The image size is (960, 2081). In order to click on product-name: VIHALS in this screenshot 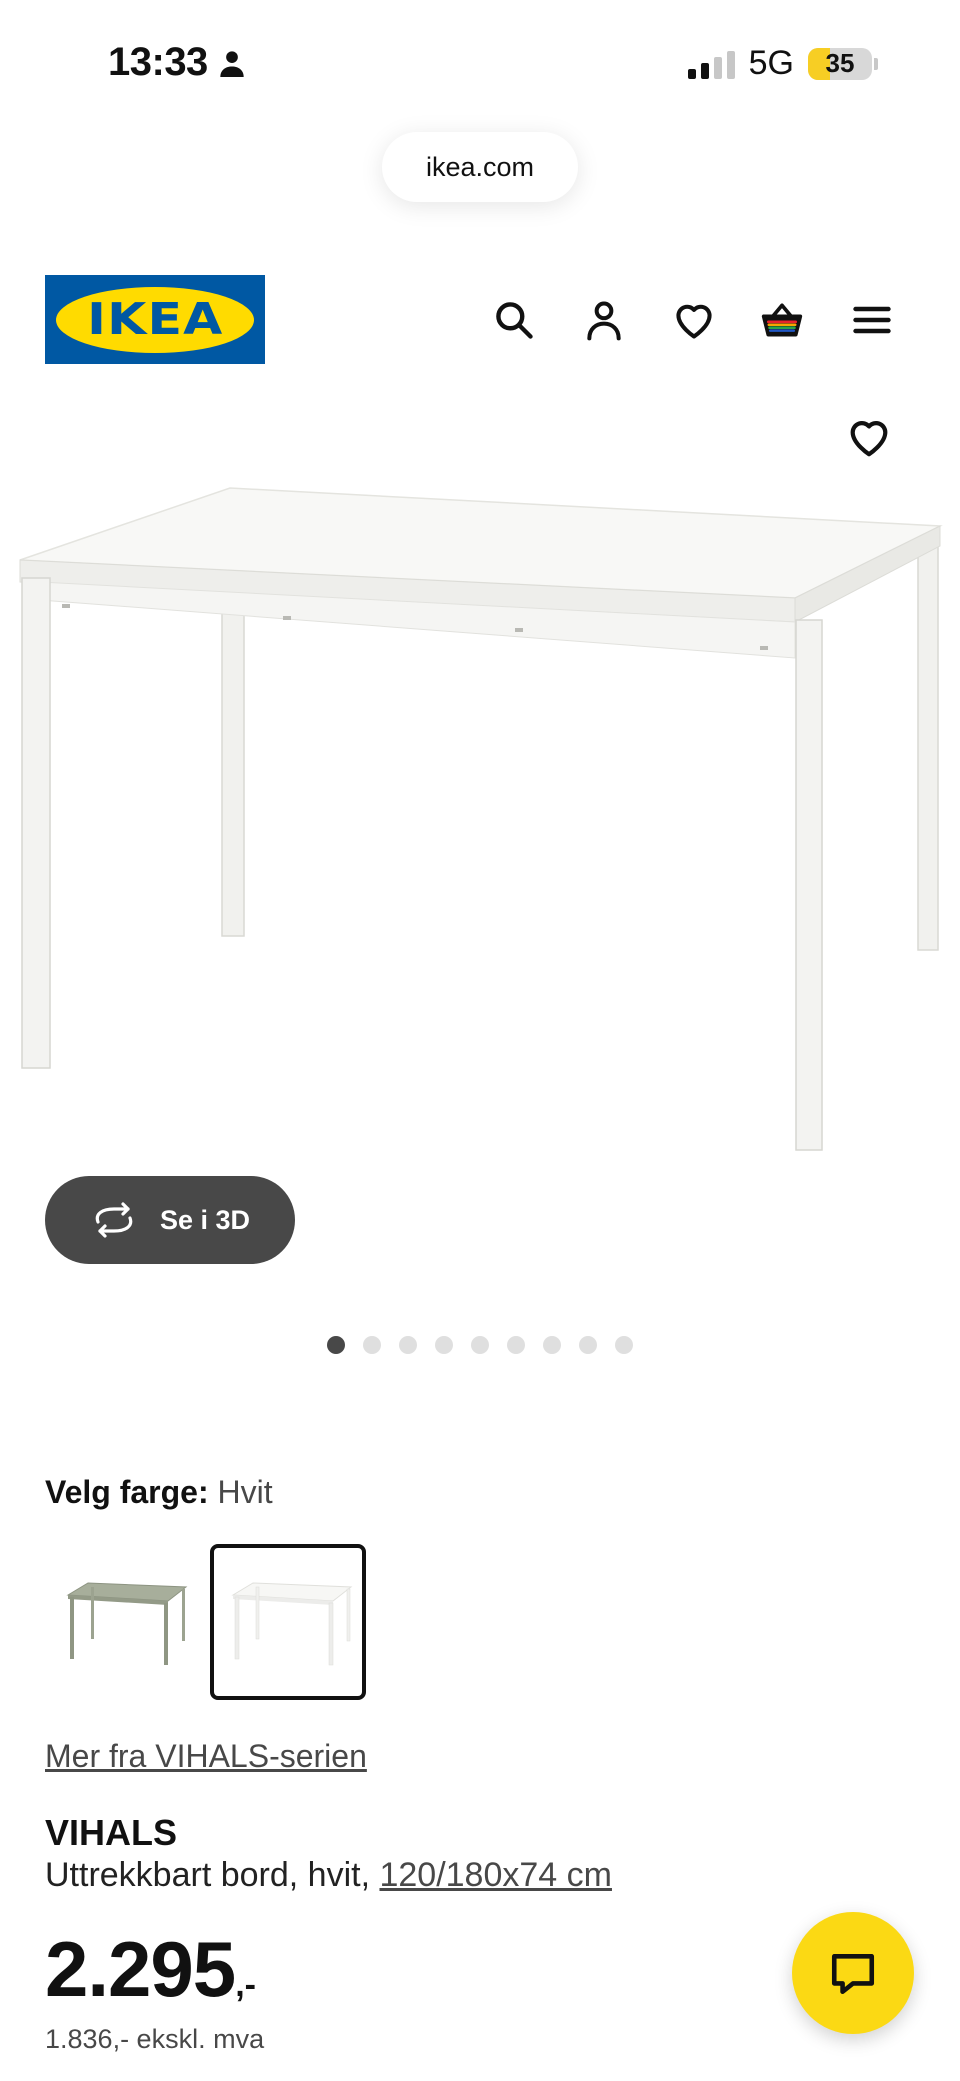, I will do `click(111, 1832)`.